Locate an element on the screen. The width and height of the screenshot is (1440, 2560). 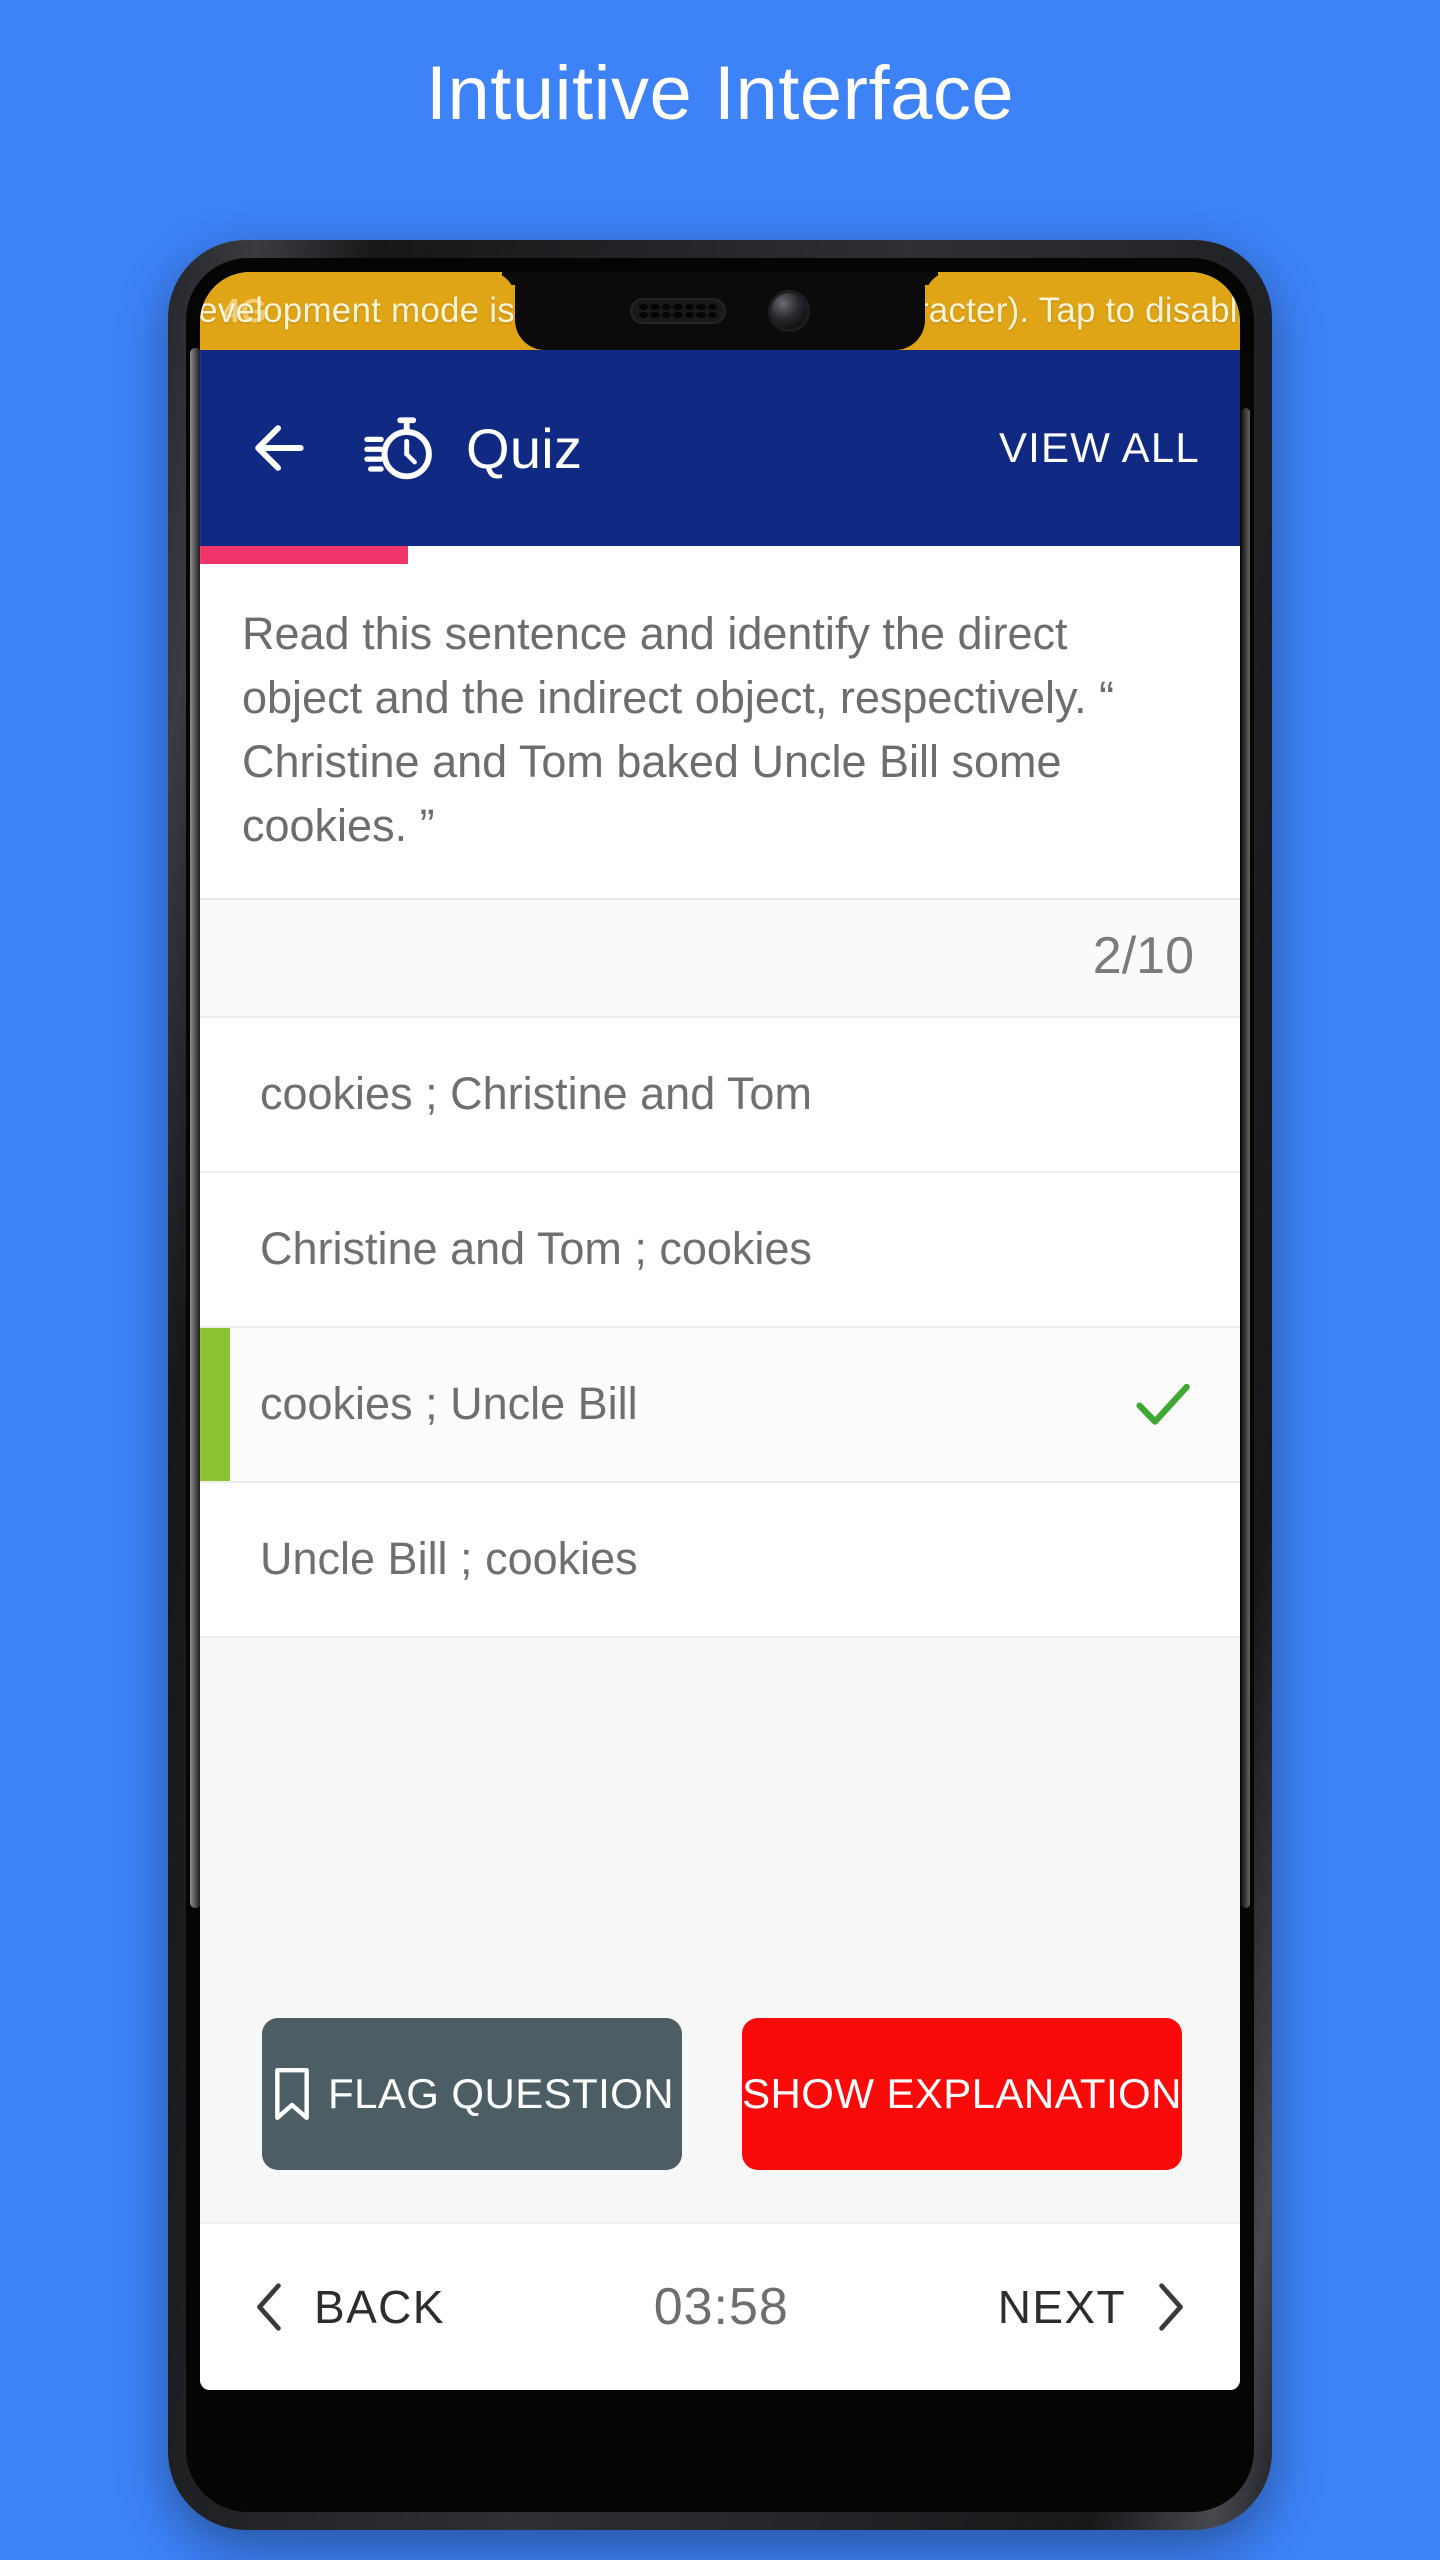
back-nav-button: BACK is located at coordinates (348, 2307).